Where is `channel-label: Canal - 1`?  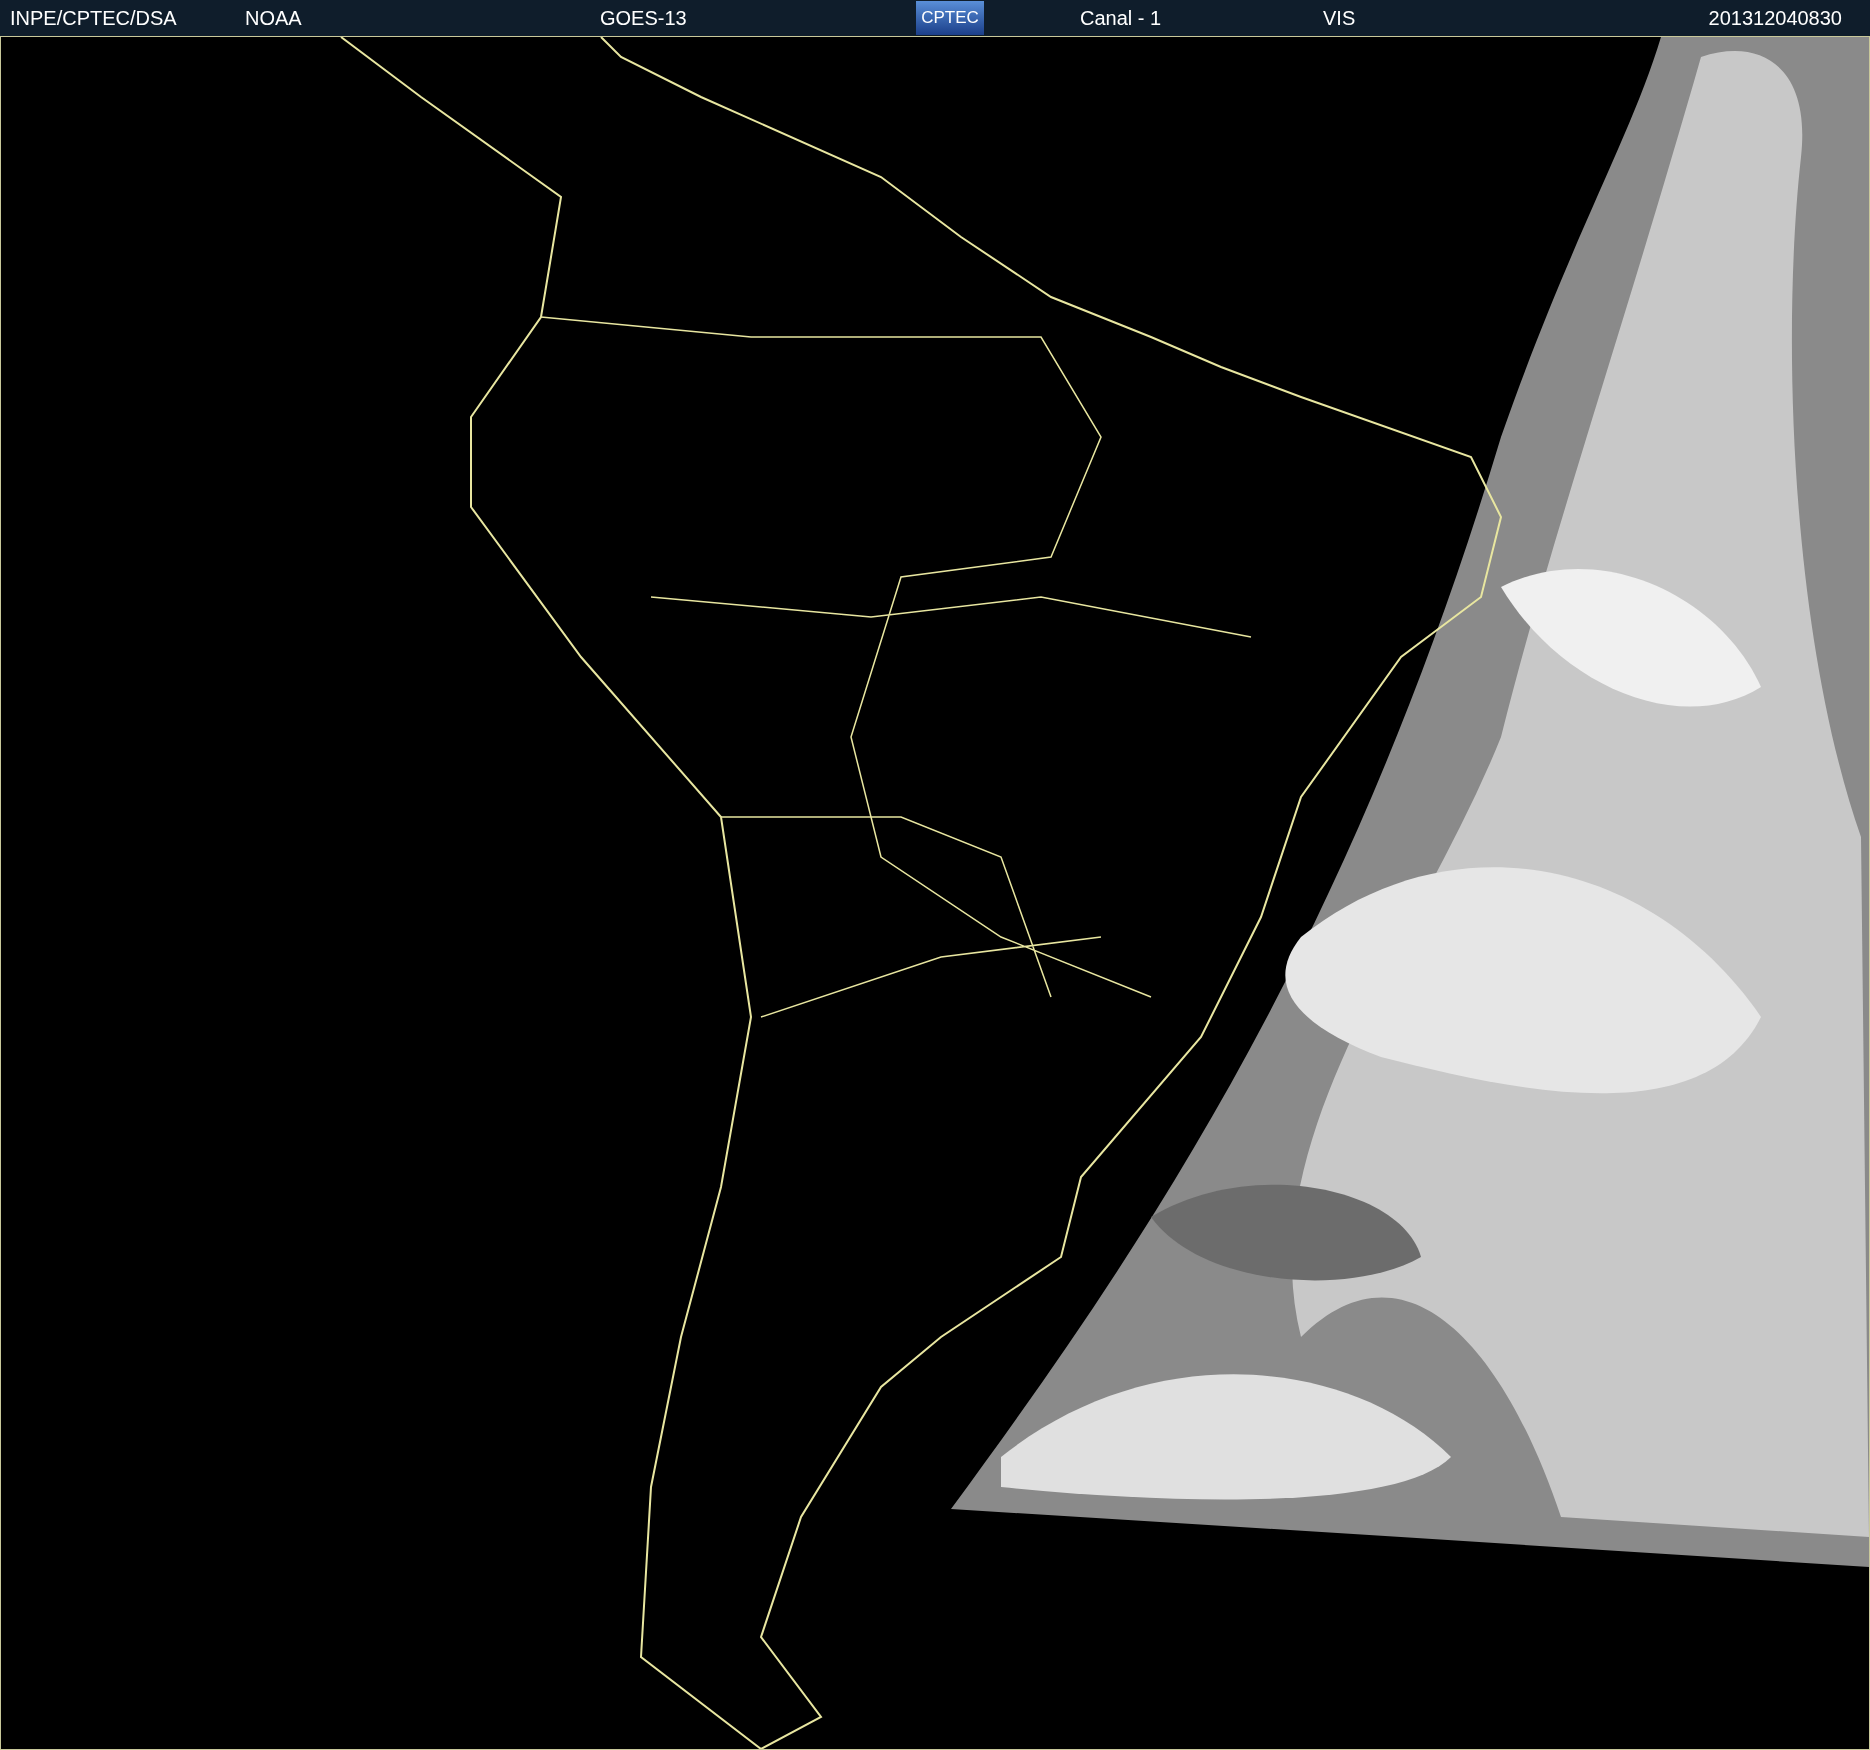
channel-label: Canal - 1 is located at coordinates (1121, 18).